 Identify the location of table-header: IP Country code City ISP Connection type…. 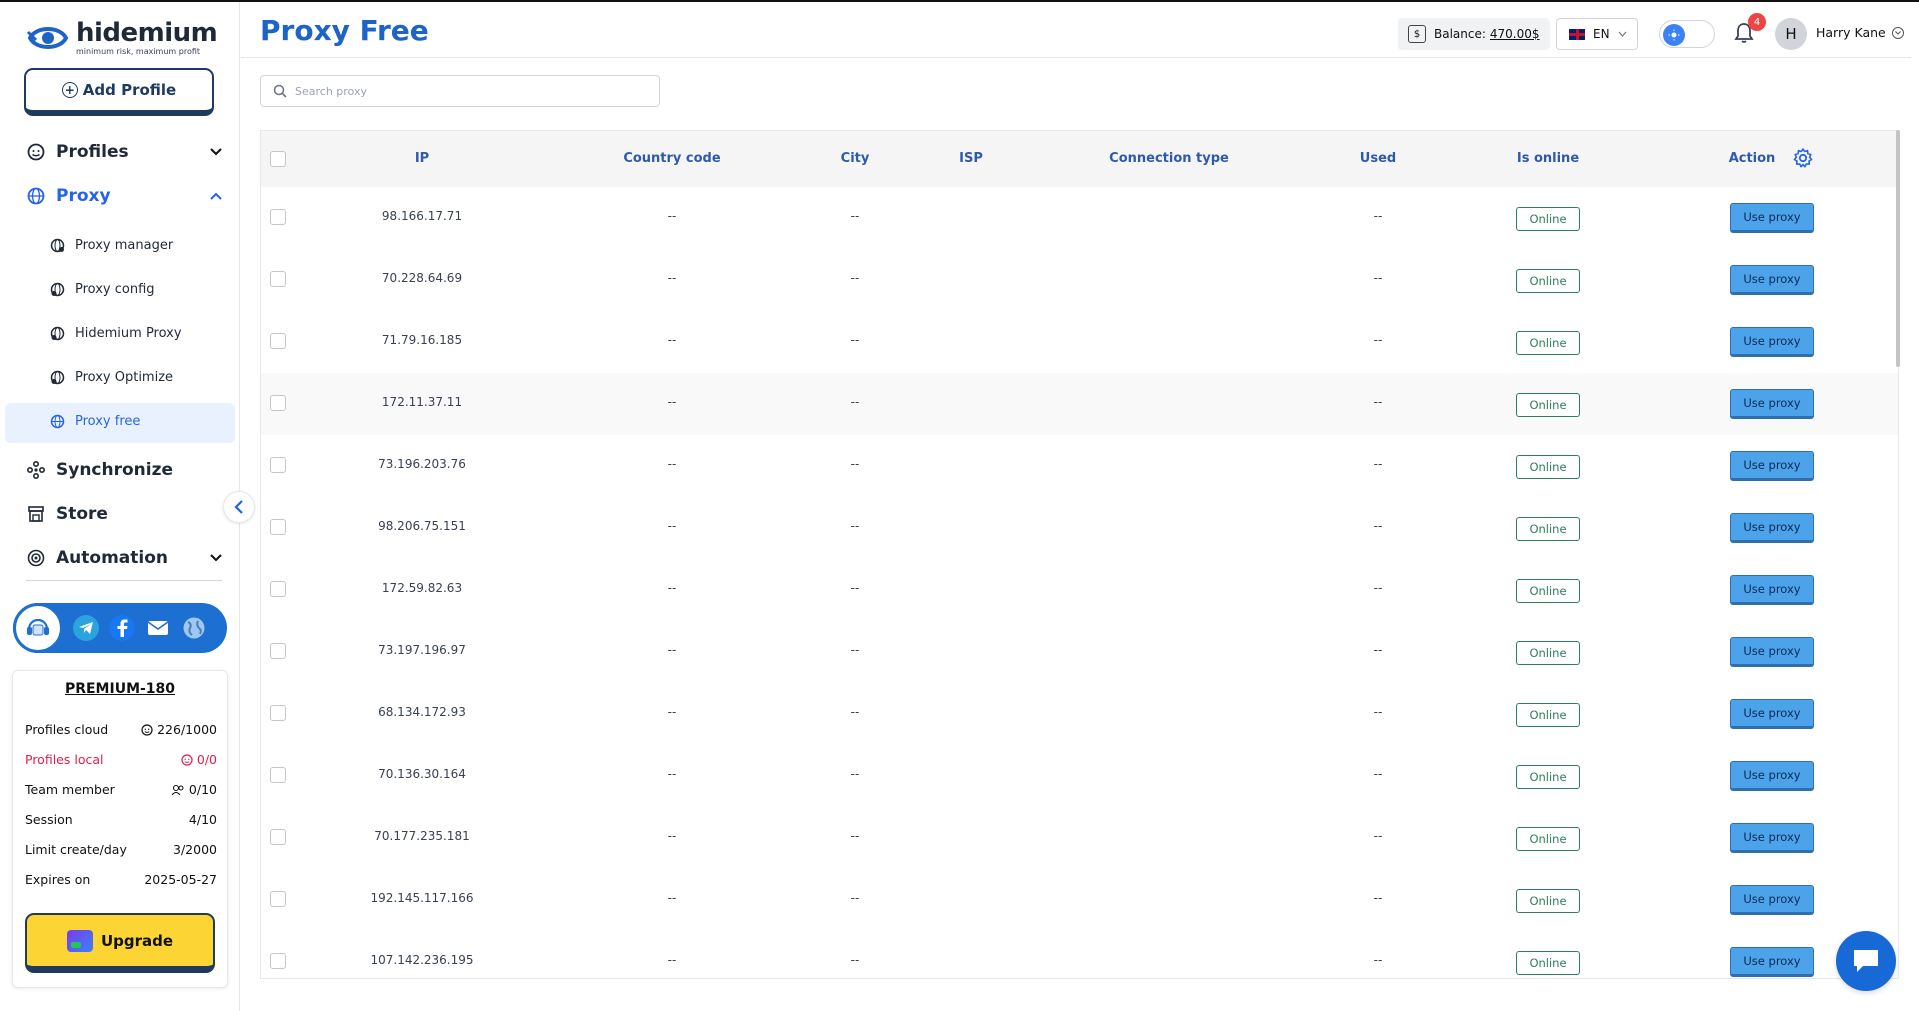
(1079, 159).